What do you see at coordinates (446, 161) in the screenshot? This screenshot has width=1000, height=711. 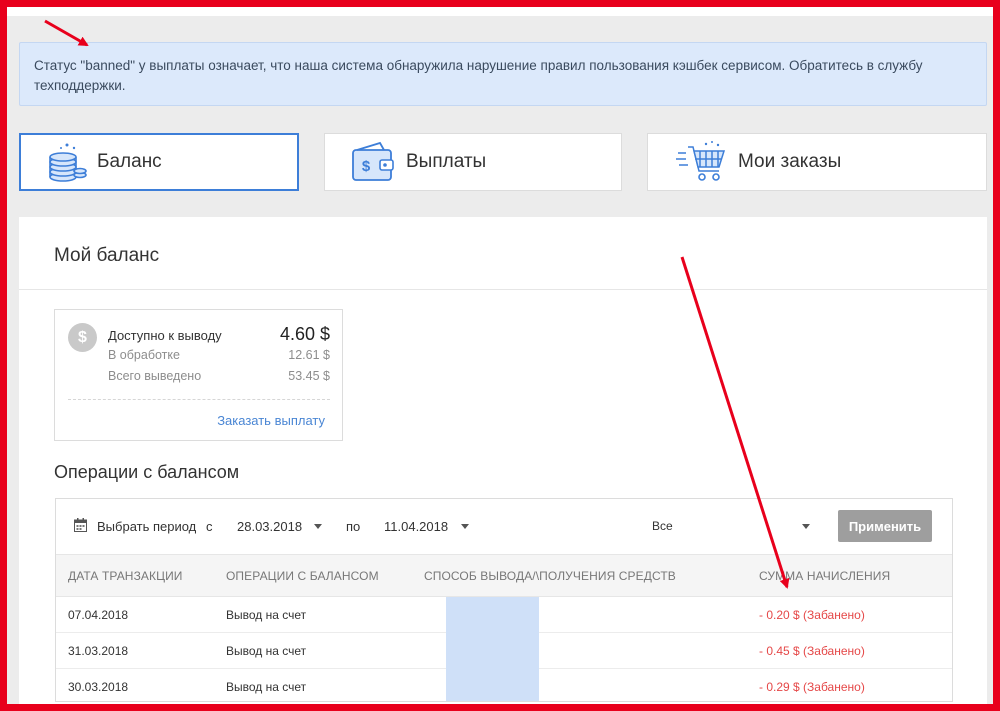 I see `tab-payouts-label: Выплаты` at bounding box center [446, 161].